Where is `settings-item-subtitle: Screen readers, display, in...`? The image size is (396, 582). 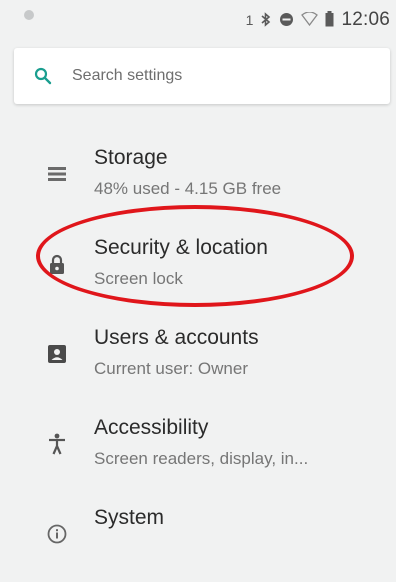
settings-item-subtitle: Screen readers, display, in... is located at coordinates (201, 458).